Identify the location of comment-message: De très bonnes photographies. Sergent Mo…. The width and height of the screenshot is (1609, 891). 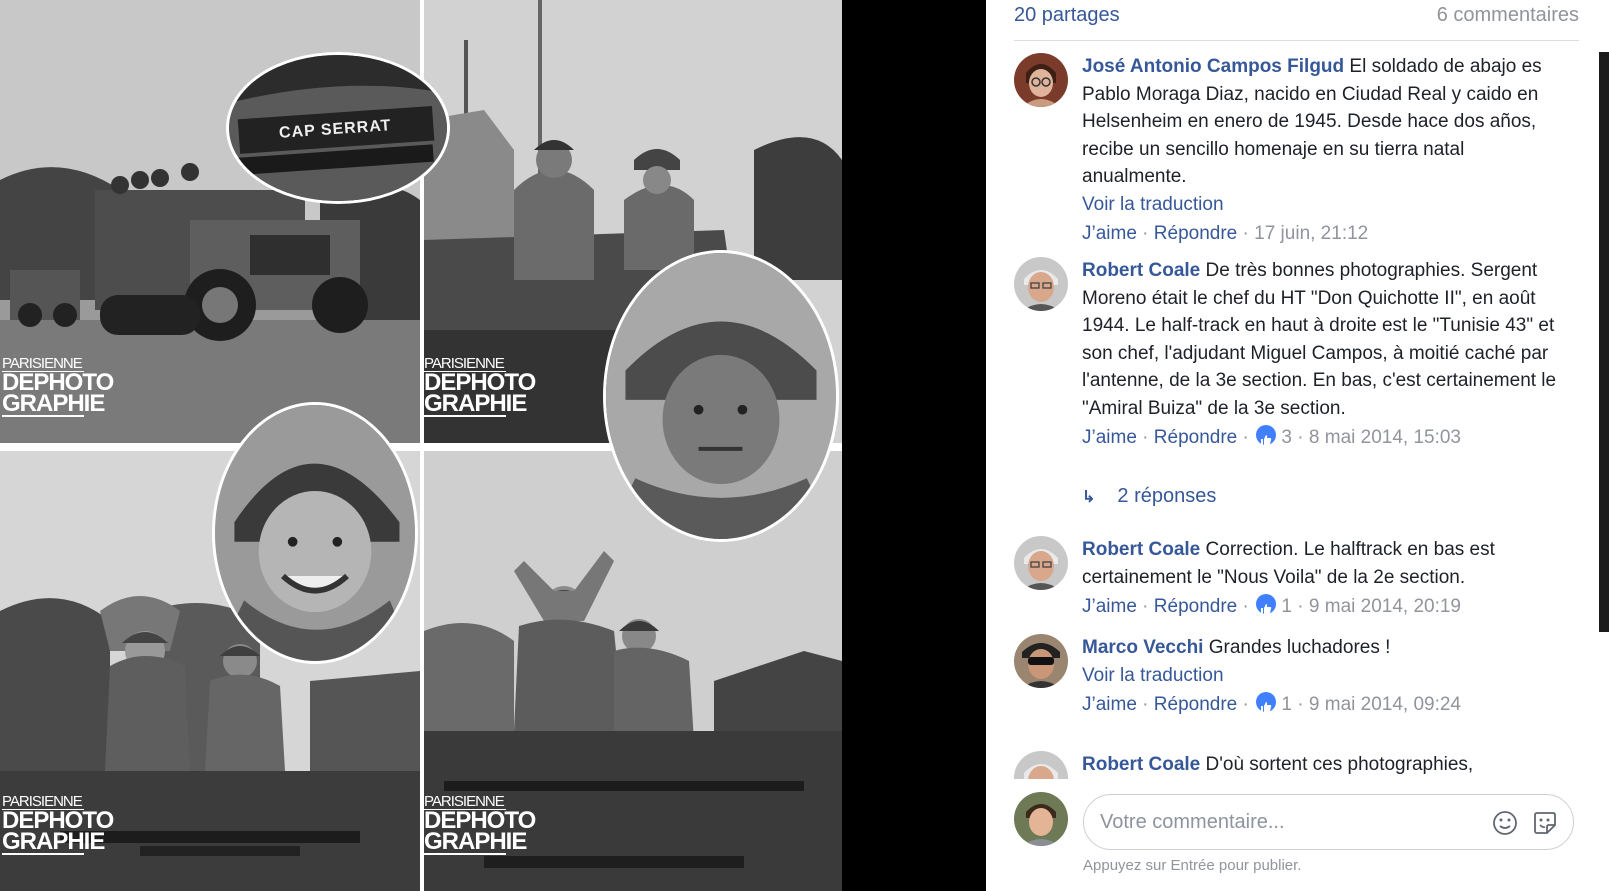
(1319, 339).